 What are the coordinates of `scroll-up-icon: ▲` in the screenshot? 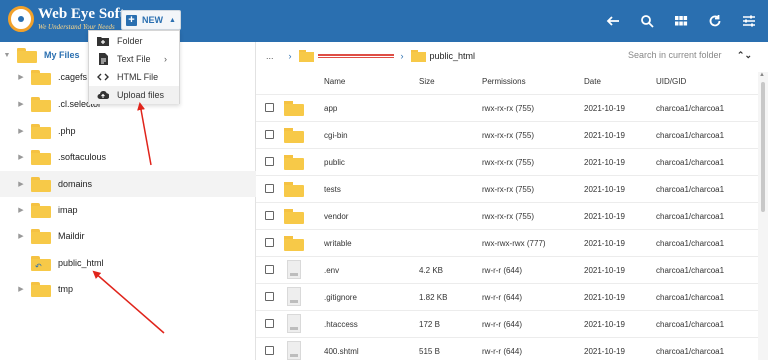 It's located at (762, 75).